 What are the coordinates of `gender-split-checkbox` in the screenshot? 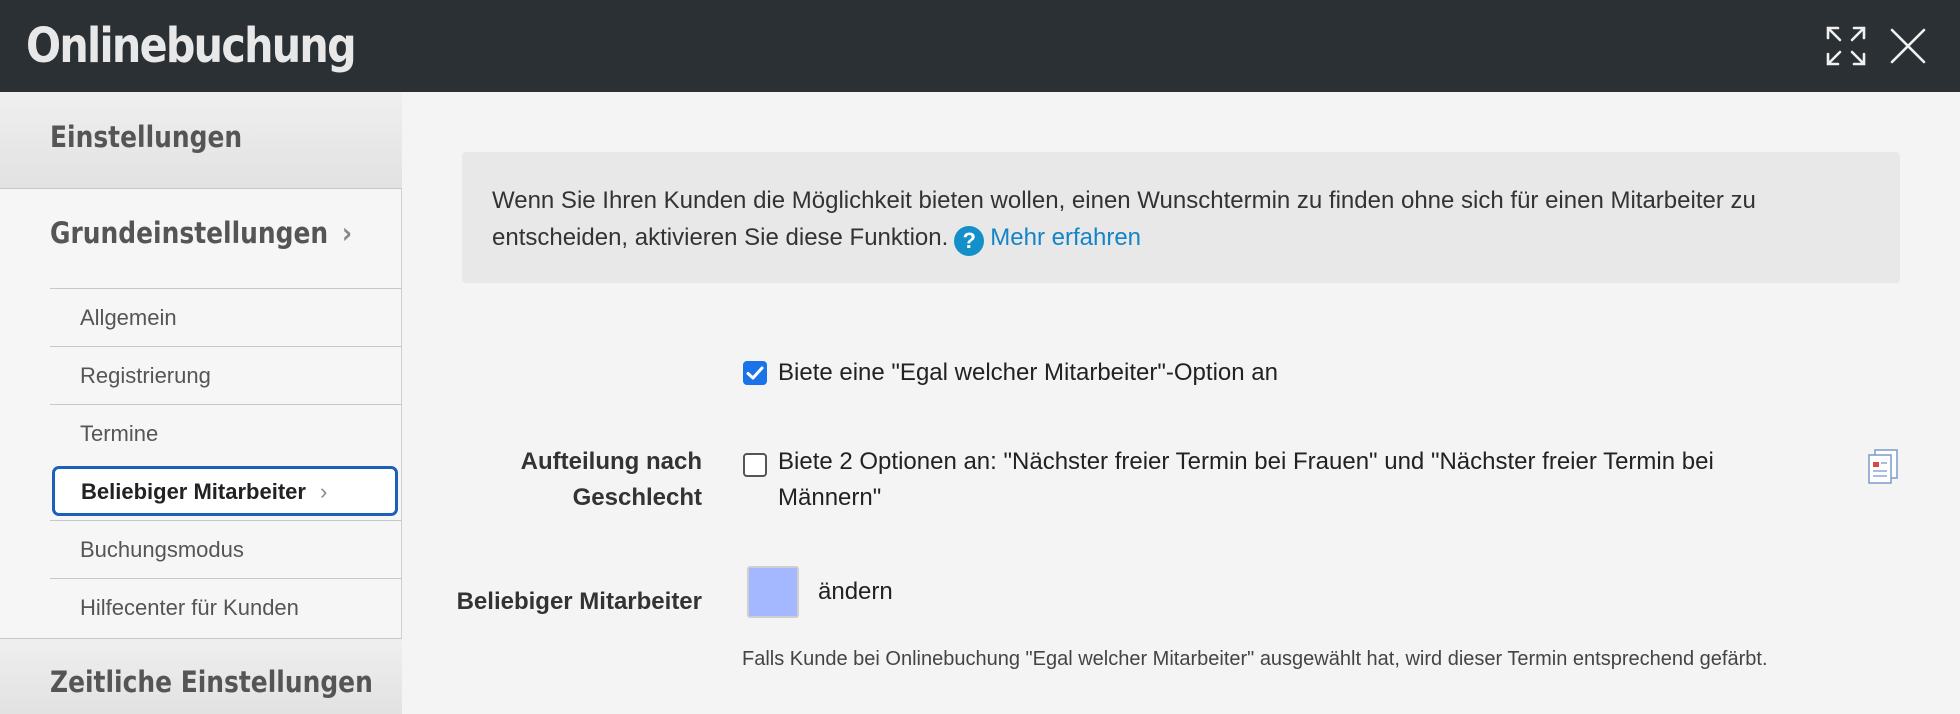 It's located at (755, 465).